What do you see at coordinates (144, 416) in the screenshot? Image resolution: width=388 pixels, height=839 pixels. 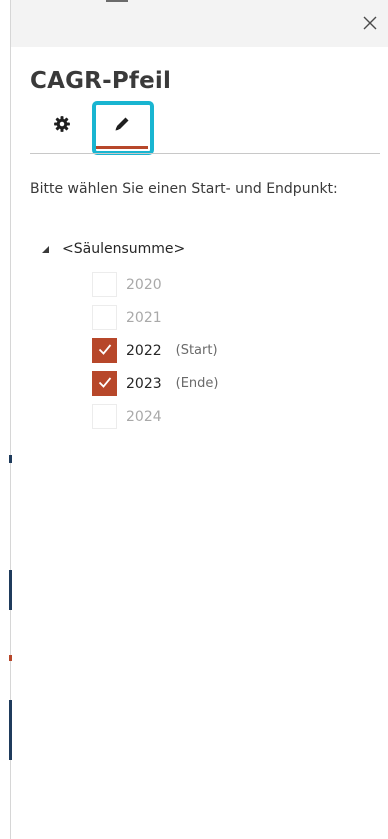 I see `item-label: 2024` at bounding box center [144, 416].